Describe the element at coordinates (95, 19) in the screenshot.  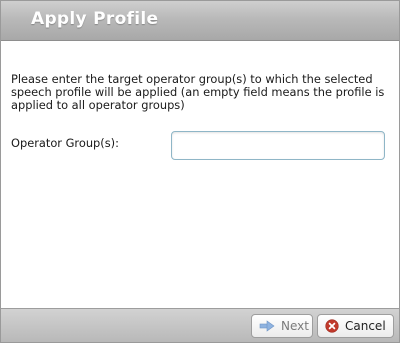
I see `dialog-title: Apply Profile` at that location.